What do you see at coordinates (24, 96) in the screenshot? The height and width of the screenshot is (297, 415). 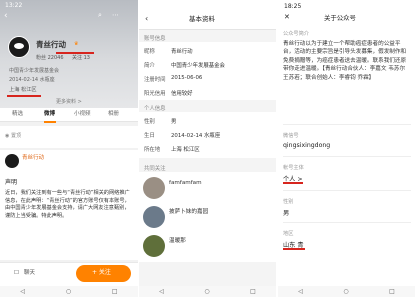 I see `location-underline` at bounding box center [24, 96].